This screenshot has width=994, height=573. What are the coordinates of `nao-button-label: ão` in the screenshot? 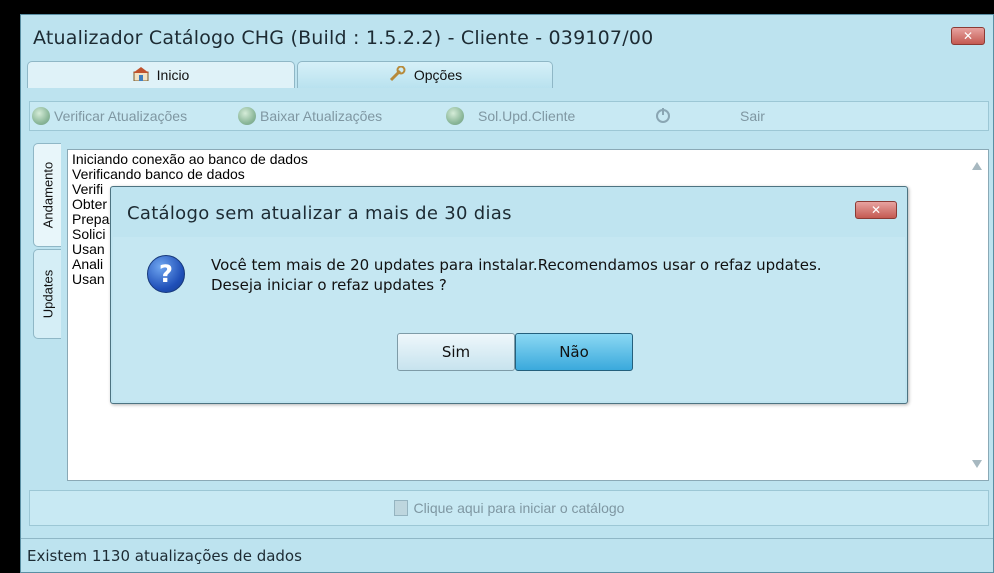 It's located at (579, 352).